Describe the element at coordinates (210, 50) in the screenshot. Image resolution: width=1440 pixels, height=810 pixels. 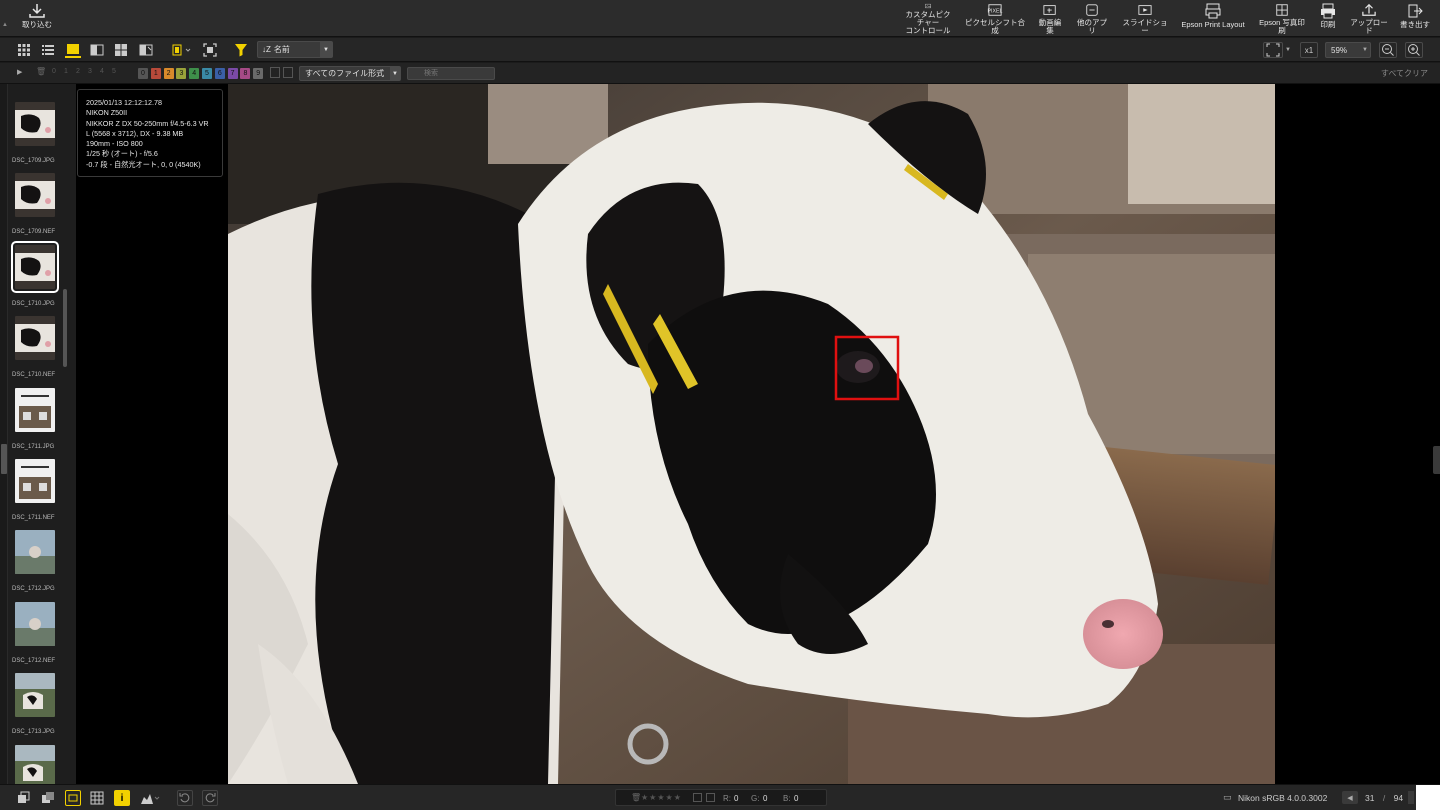
I see `fit-screen-icon` at that location.